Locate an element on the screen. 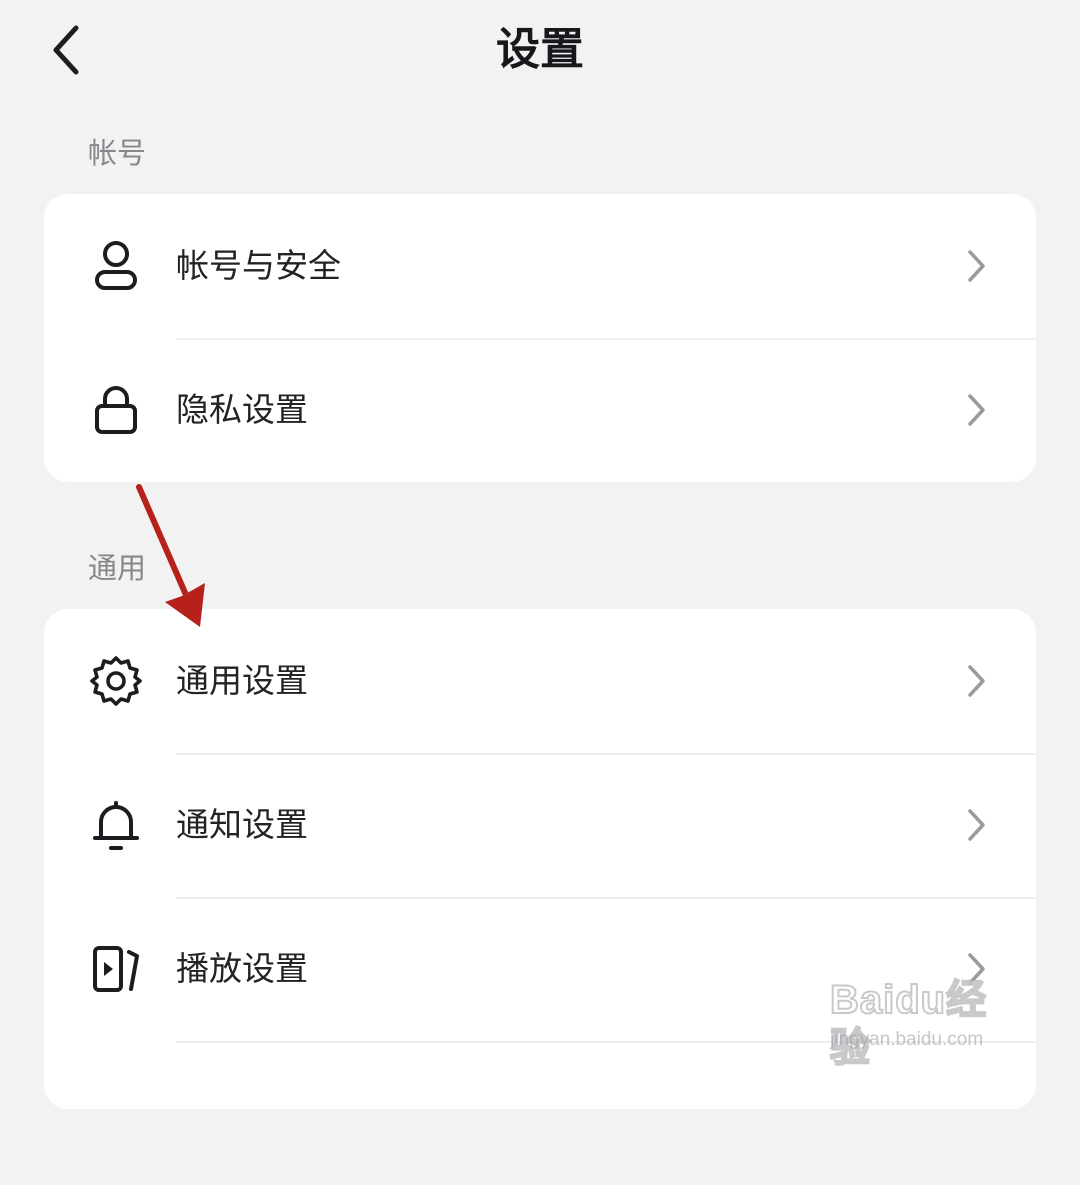 This screenshot has width=1080, height=1185. menu-item-account-security: 帐号与安全 is located at coordinates (540, 266).